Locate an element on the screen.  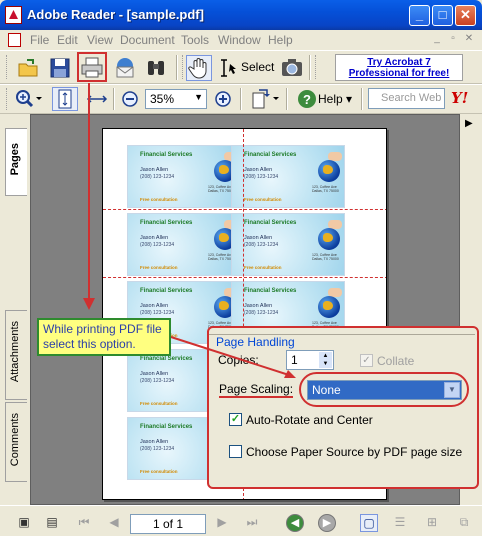
title-bar: Adobe Reader - [sample.pdf] _ □ ✕ is located at coordinates (241, 15).